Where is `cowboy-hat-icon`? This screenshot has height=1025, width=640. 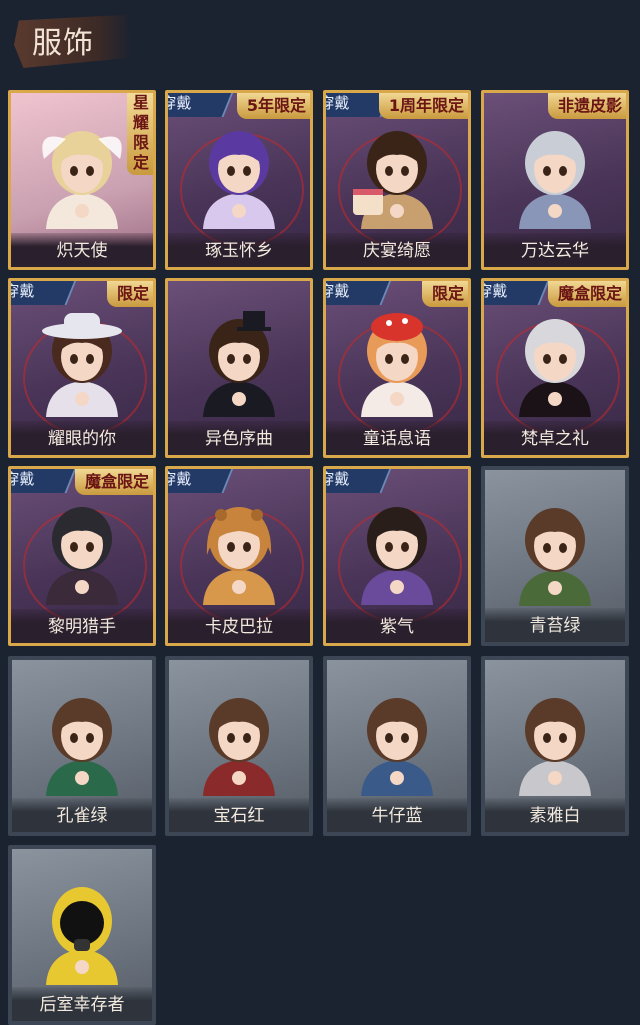 cowboy-hat-icon is located at coordinates (82, 365).